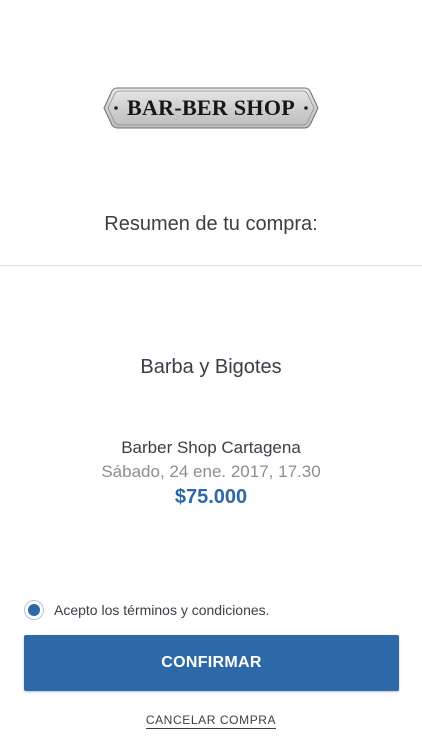  I want to click on shop-name: Barber Shop Cartagena, so click(211, 447).